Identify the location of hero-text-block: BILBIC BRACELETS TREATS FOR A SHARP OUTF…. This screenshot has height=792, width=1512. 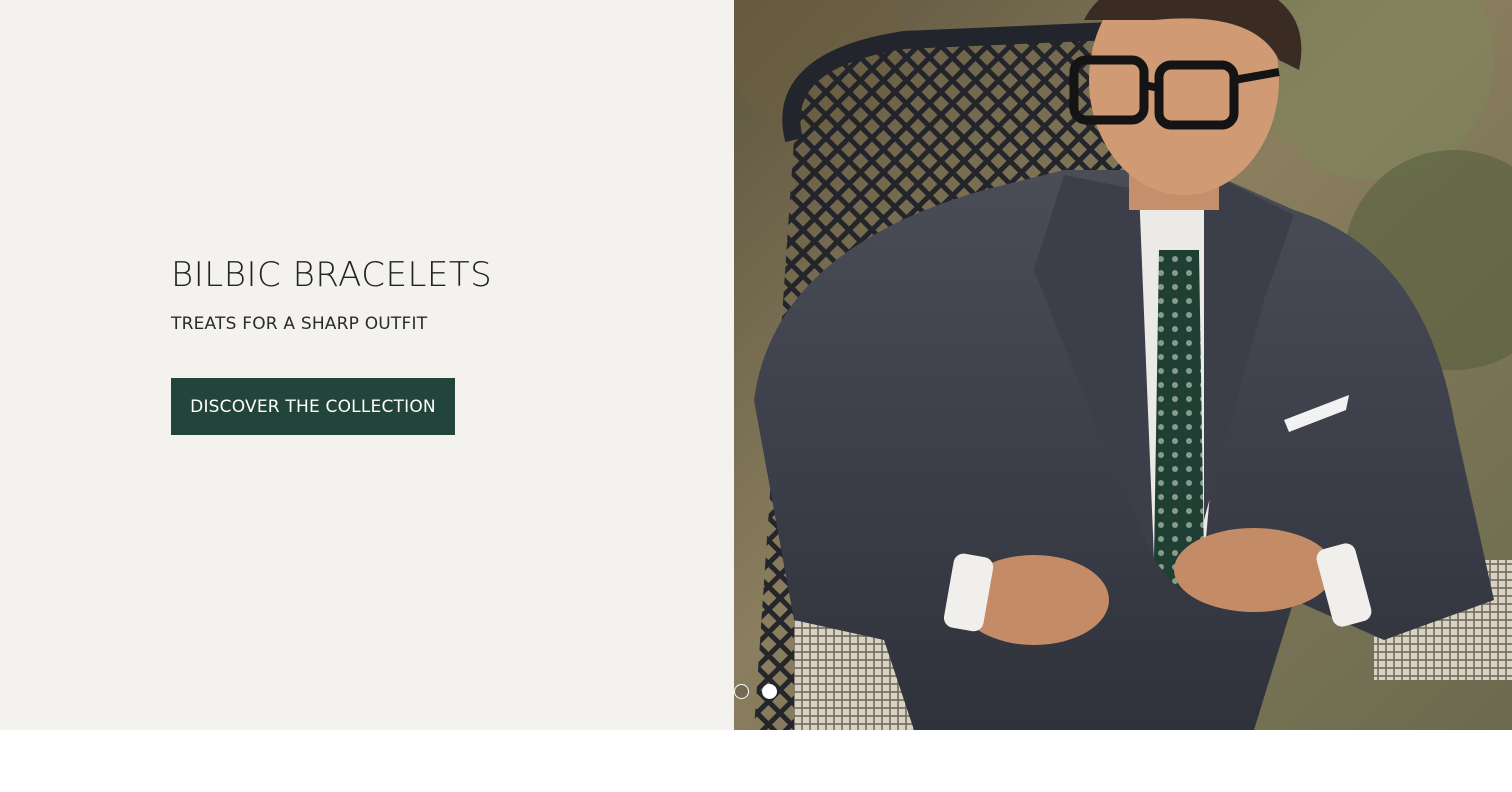
(331, 294).